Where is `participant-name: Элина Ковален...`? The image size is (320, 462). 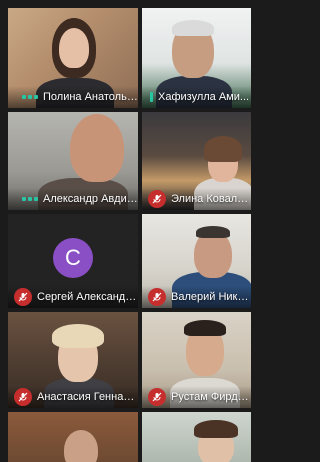 participant-name: Элина Ковален... is located at coordinates (211, 199).